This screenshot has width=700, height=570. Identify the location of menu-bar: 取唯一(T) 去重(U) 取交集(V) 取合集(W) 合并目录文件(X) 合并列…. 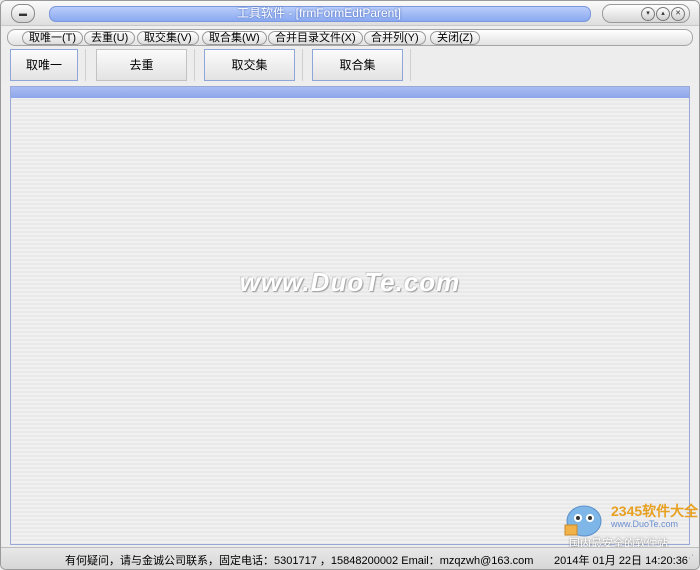
(350, 37).